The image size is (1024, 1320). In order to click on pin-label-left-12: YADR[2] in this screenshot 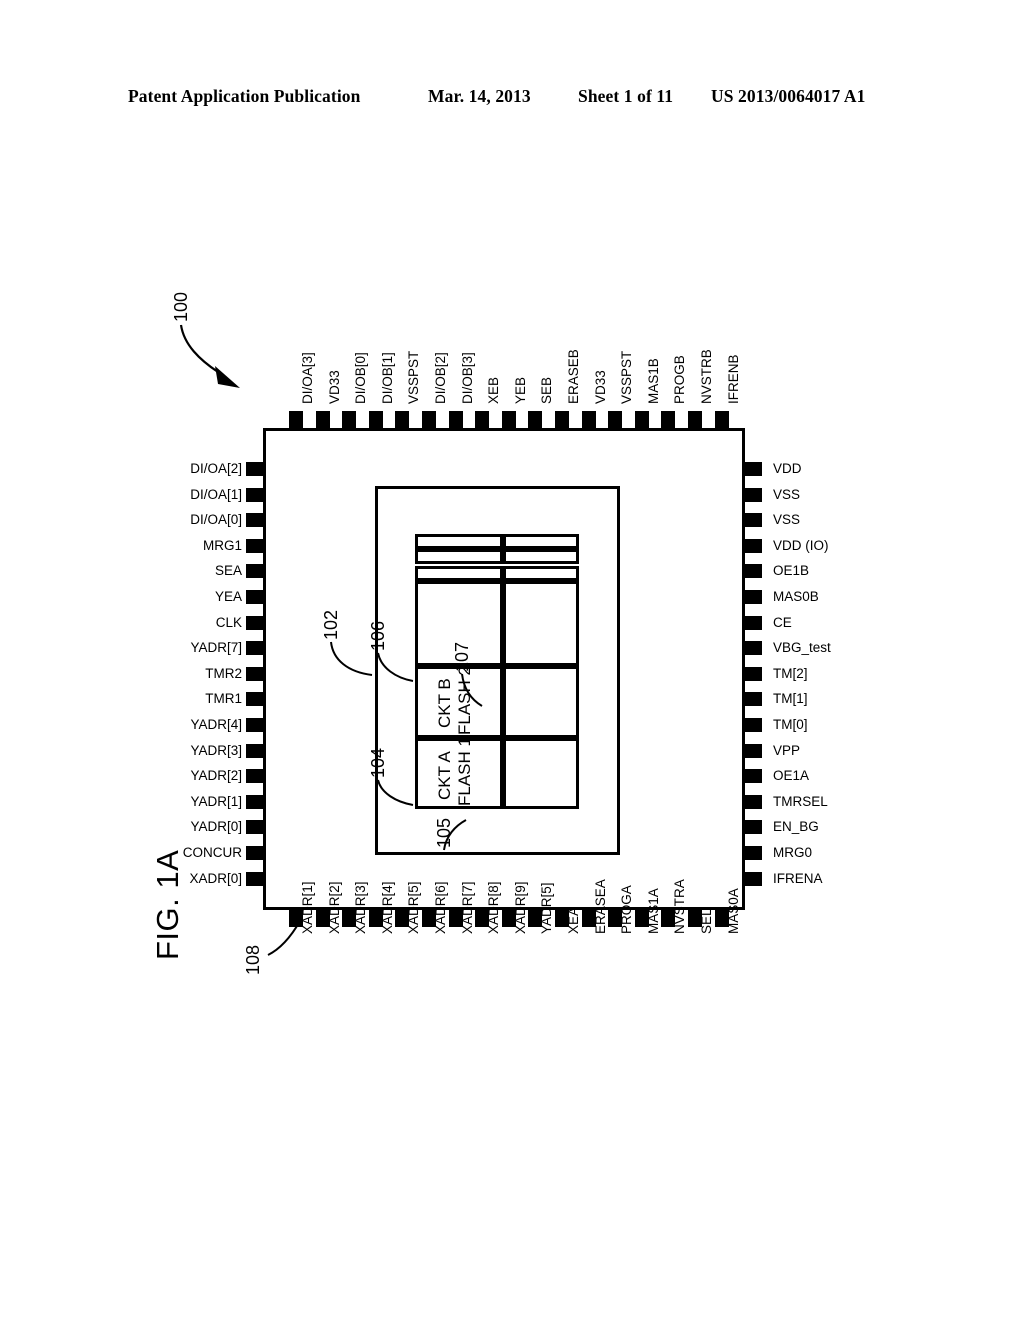, I will do `click(216, 776)`.